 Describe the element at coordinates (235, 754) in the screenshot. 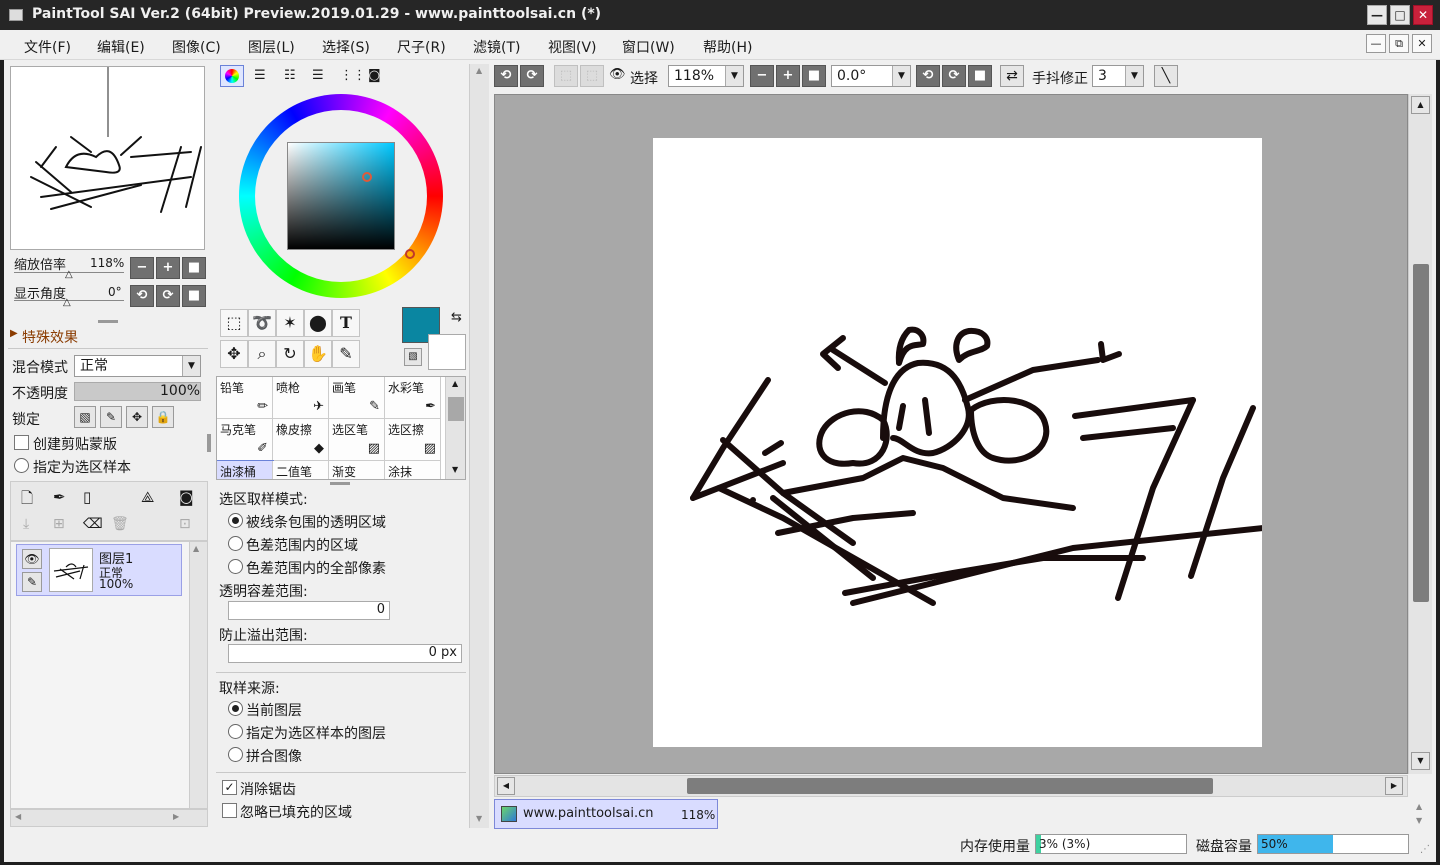

I see `source-radio-merged` at that location.